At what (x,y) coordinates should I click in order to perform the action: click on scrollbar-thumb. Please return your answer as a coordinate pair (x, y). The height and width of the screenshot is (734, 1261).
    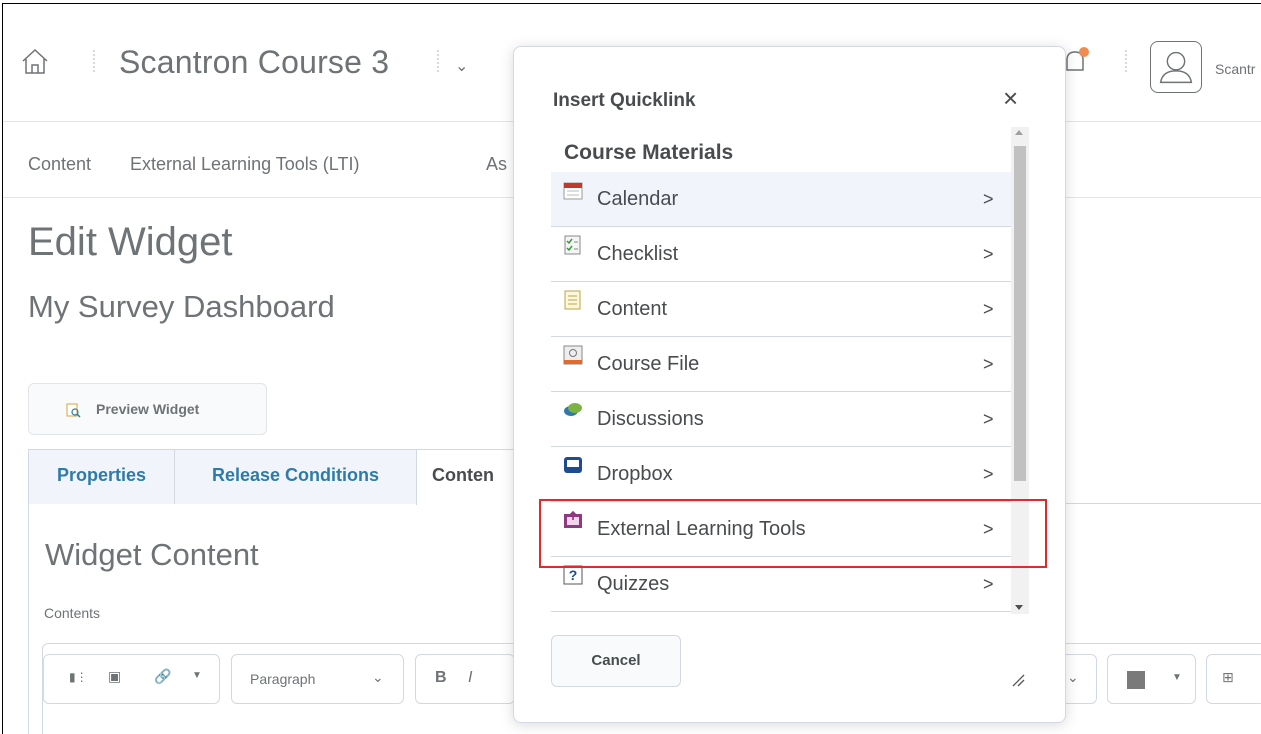
    Looking at the image, I should click on (1020, 313).